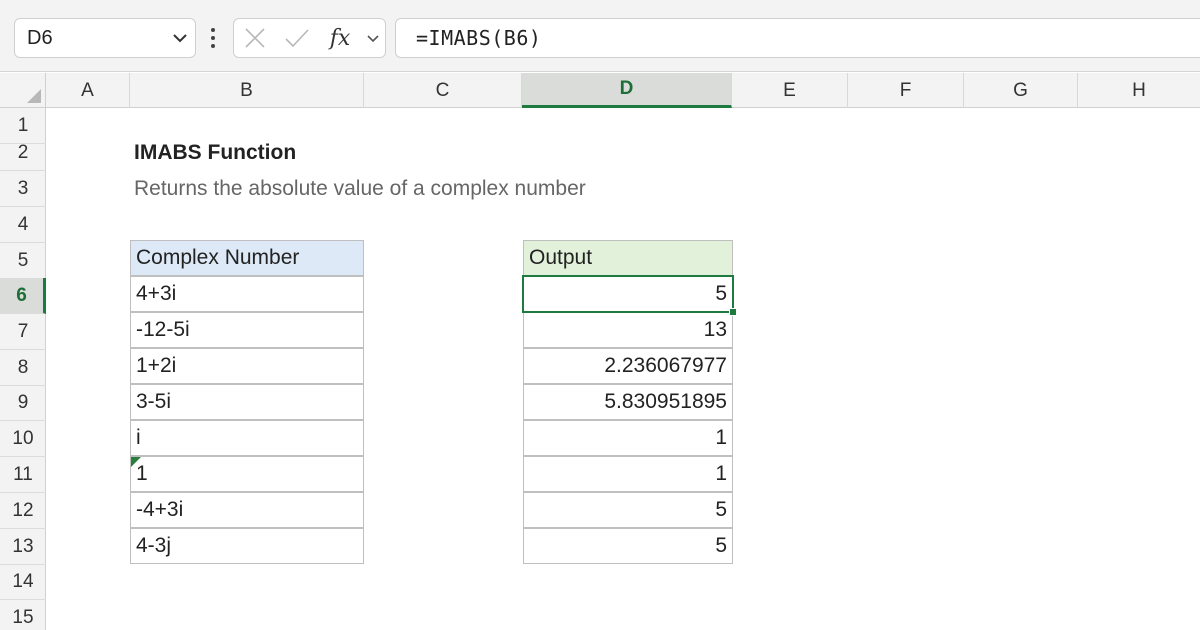 The width and height of the screenshot is (1200, 630). I want to click on output-cell-d6: 5, so click(628, 294).